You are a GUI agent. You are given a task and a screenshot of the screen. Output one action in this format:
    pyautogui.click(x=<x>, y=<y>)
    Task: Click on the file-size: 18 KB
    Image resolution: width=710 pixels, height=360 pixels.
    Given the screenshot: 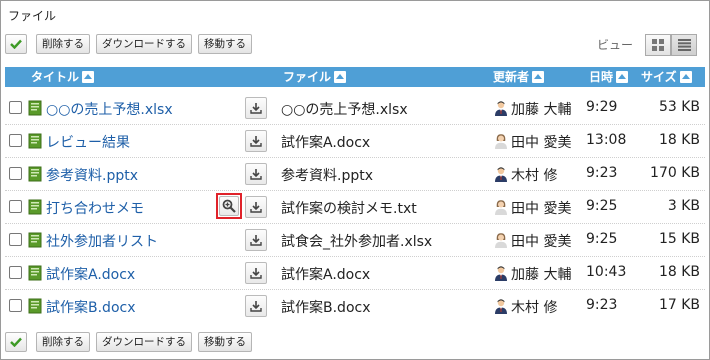 What is the action you would take?
    pyautogui.click(x=679, y=272)
    